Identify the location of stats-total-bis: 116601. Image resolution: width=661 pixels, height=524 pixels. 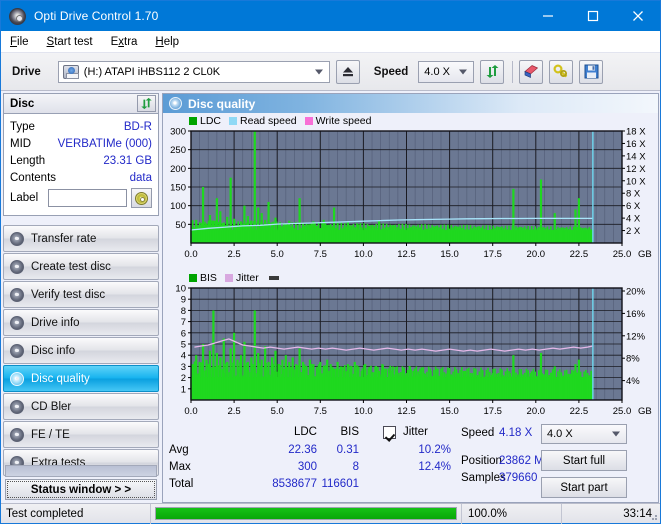
(340, 484).